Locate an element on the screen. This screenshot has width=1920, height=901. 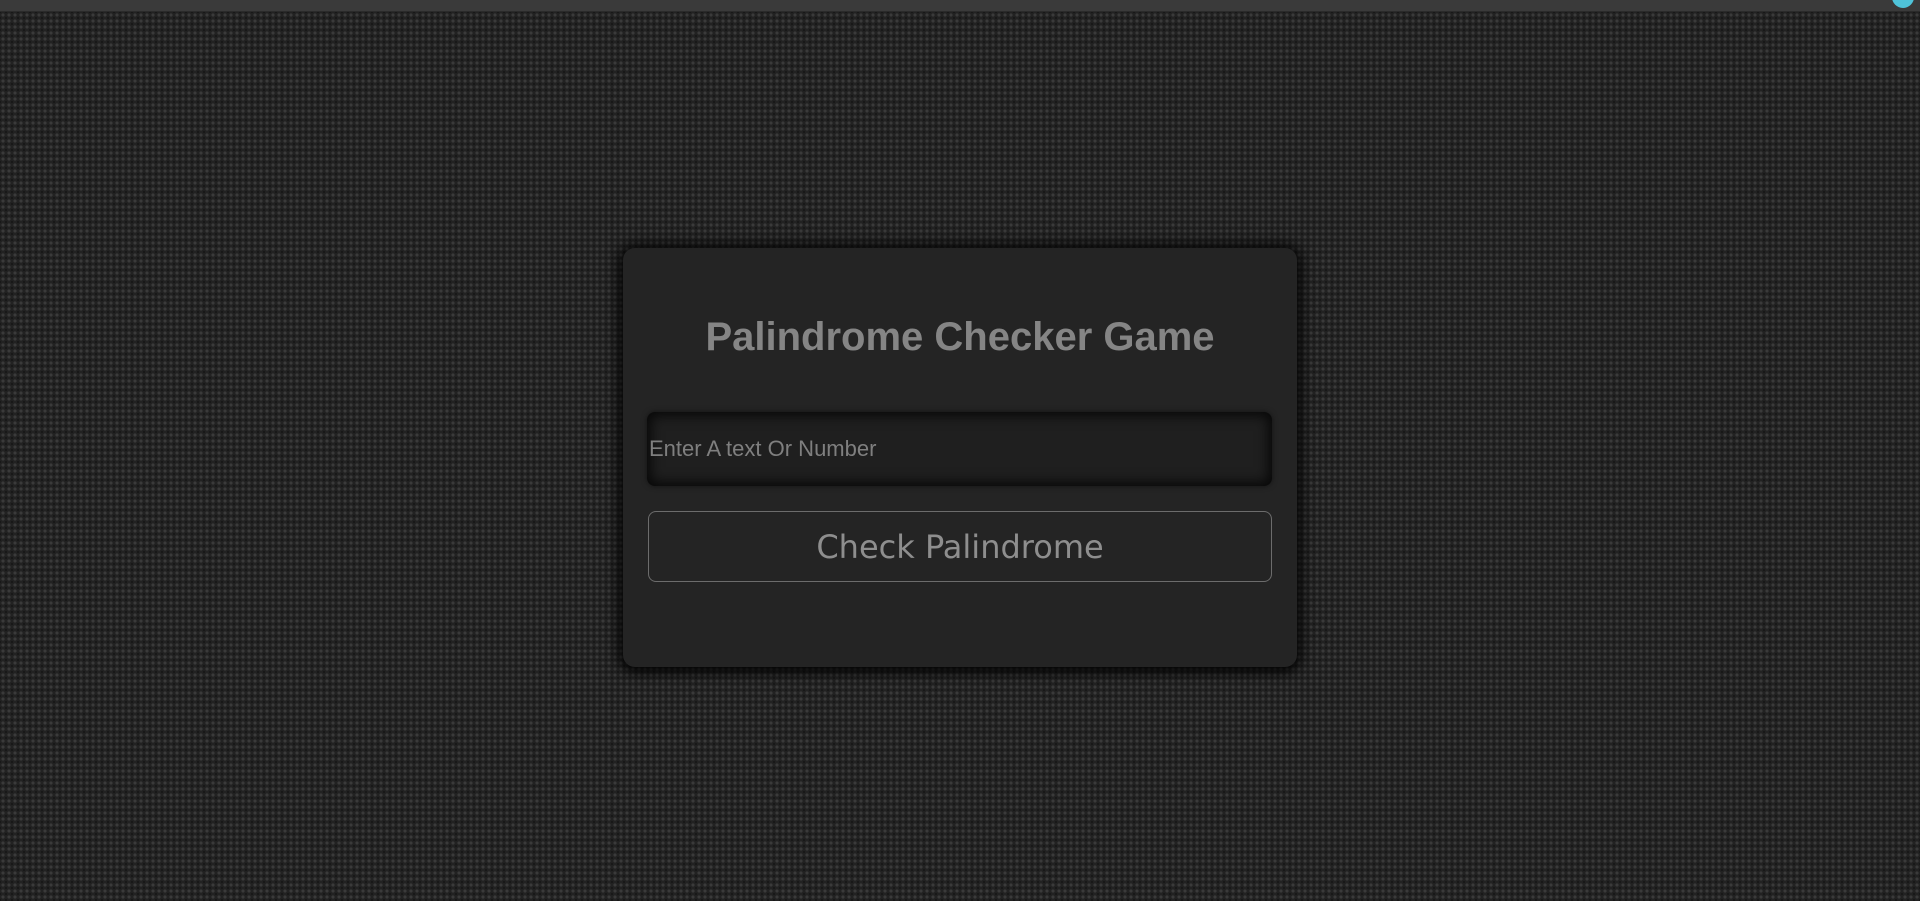
check-palindrome-button: Check Palindrome is located at coordinates (960, 546).